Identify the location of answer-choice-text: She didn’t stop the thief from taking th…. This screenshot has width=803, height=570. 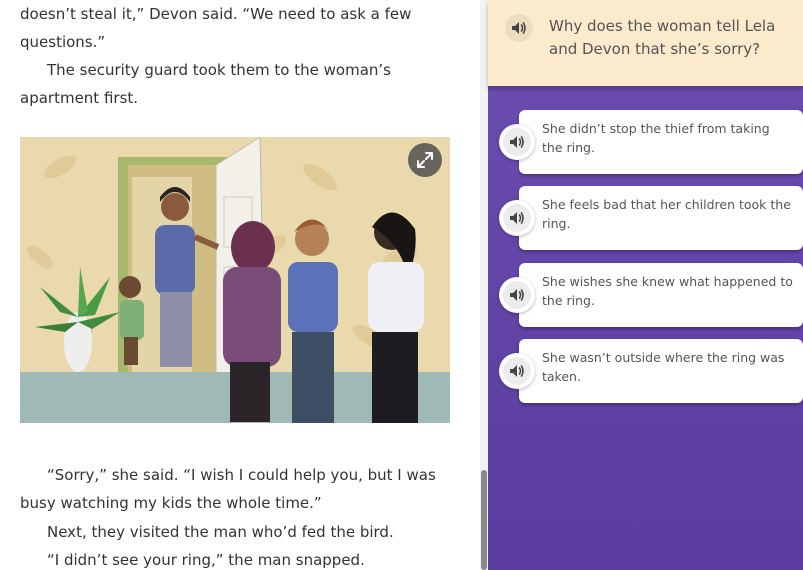
(656, 138).